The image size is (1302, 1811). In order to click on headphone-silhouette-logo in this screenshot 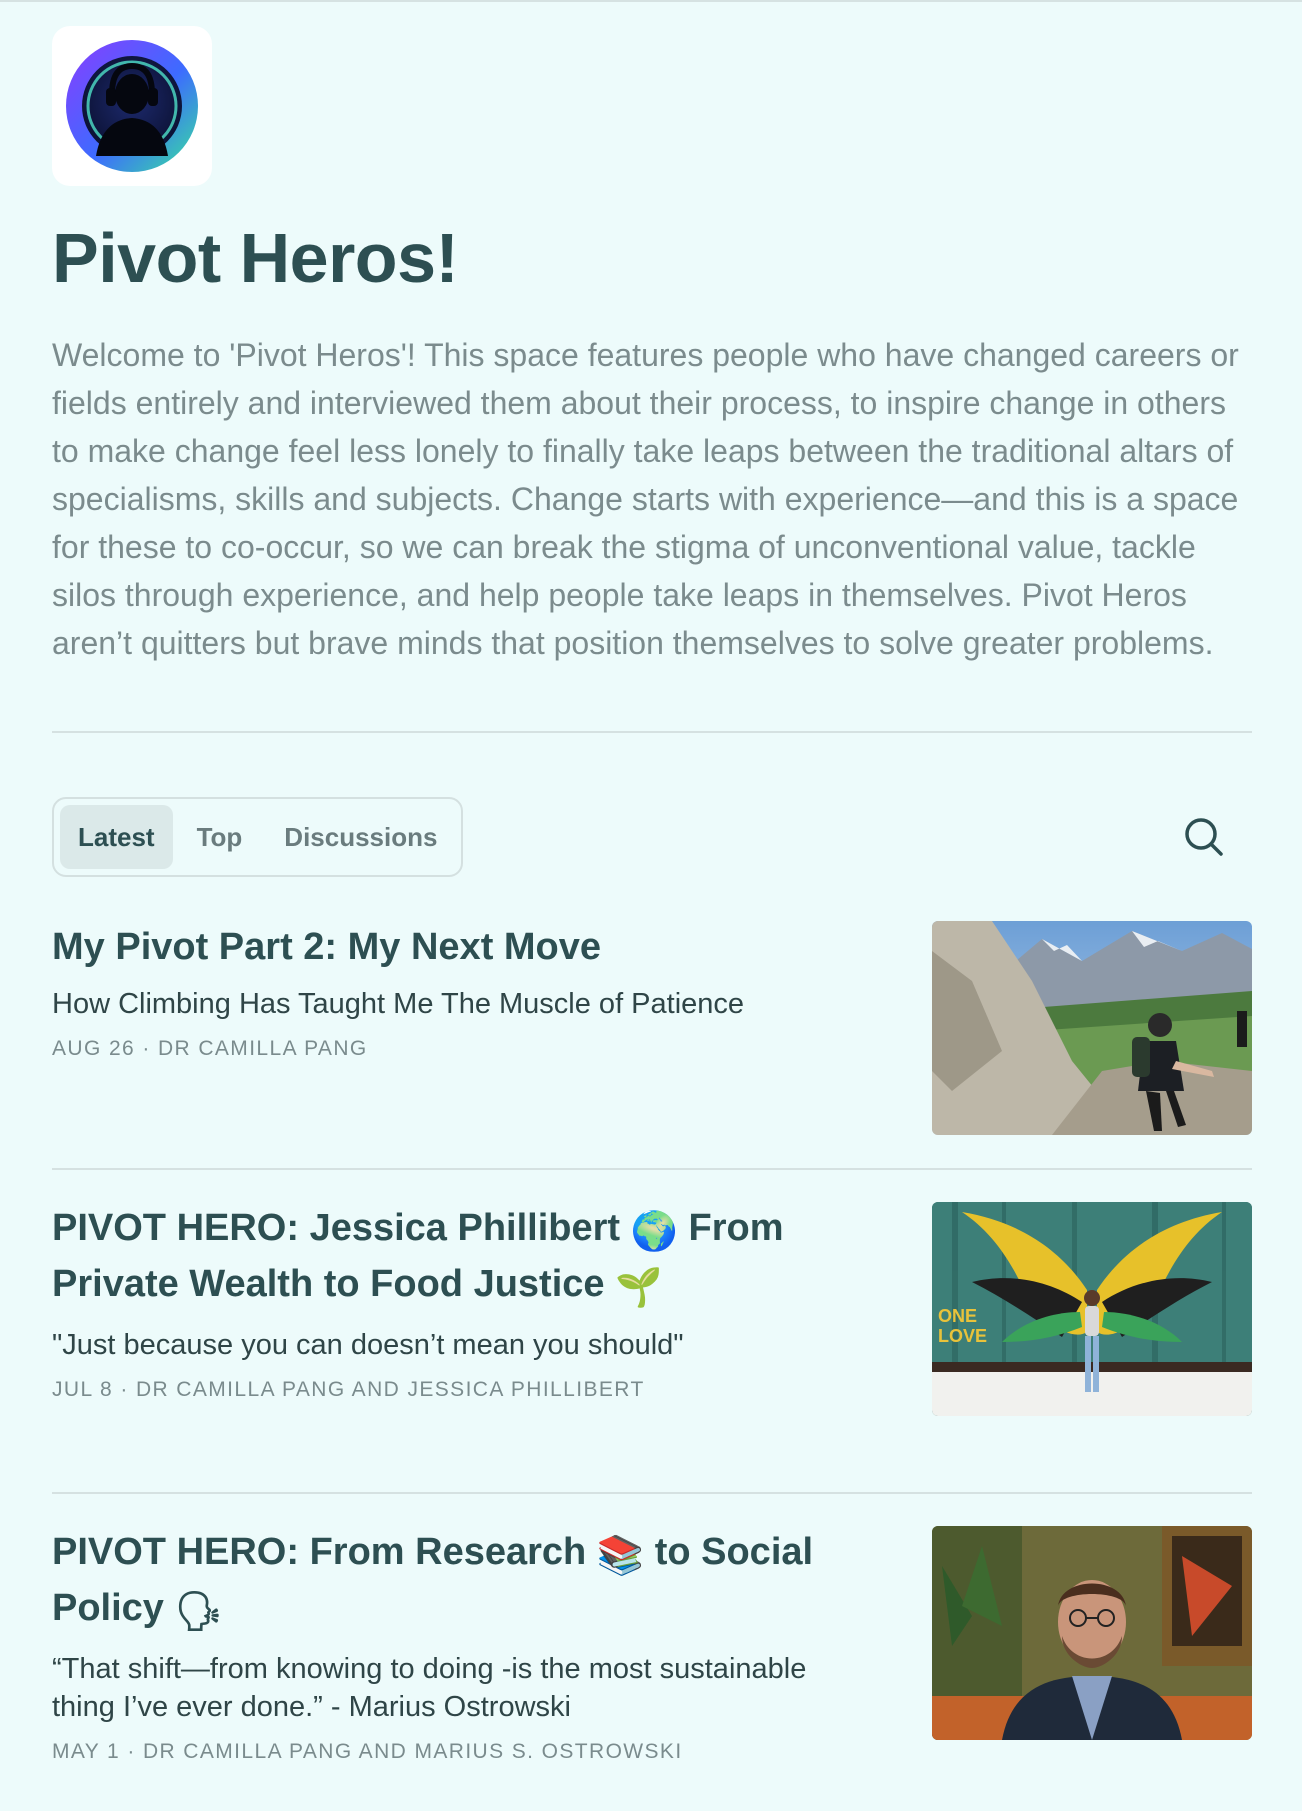, I will do `click(132, 106)`.